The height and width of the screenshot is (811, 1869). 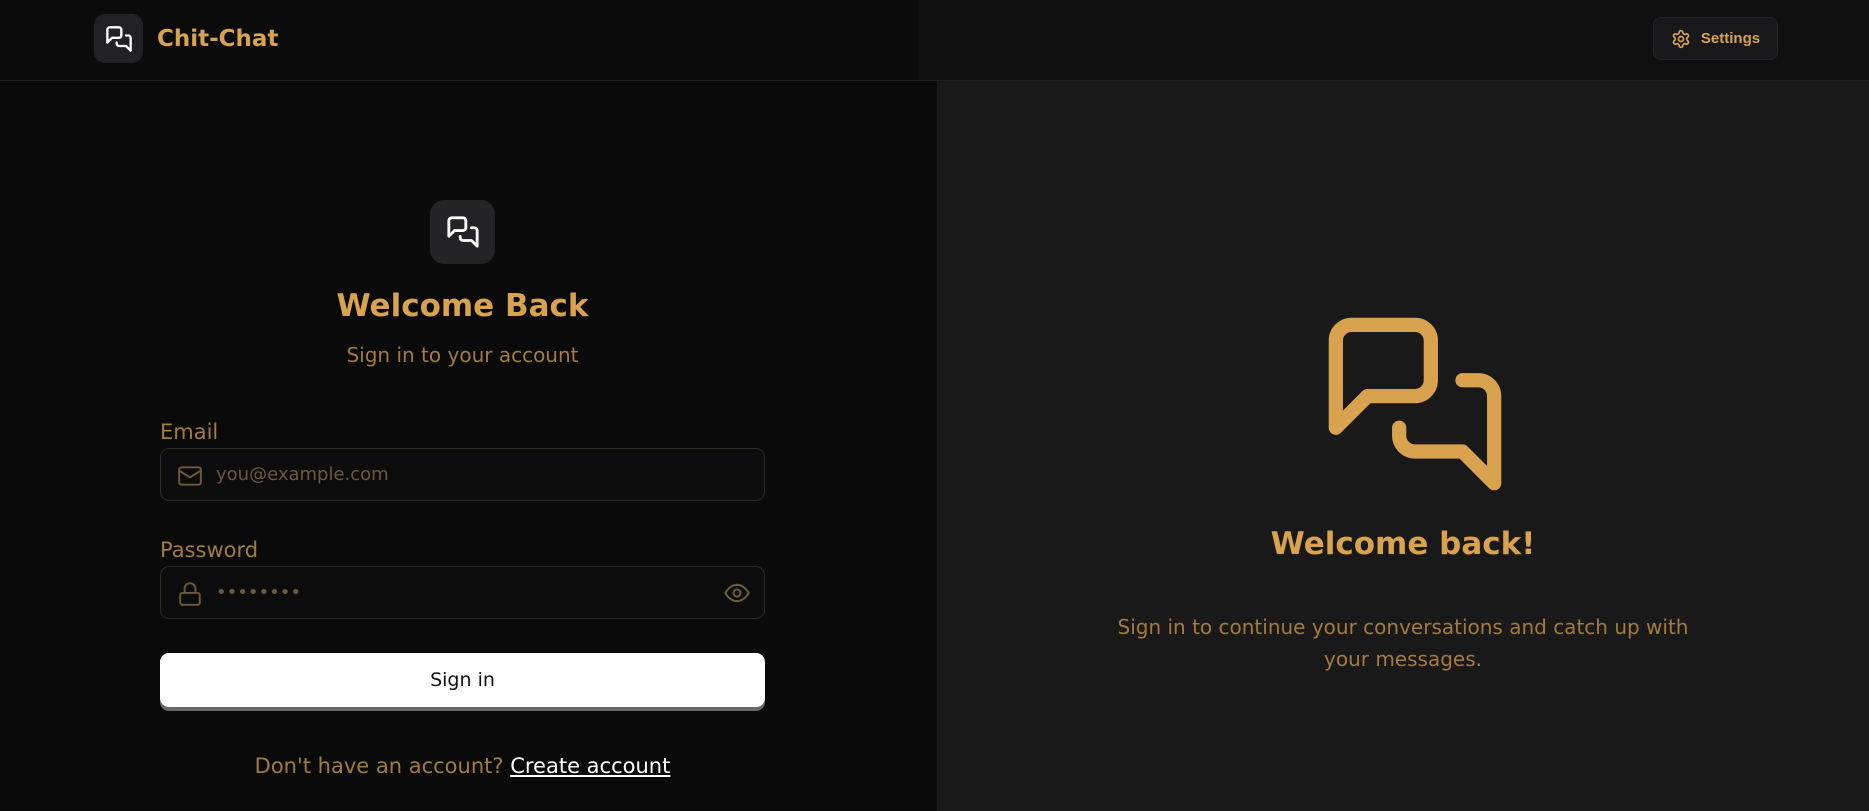 I want to click on password-field, so click(x=462, y=592).